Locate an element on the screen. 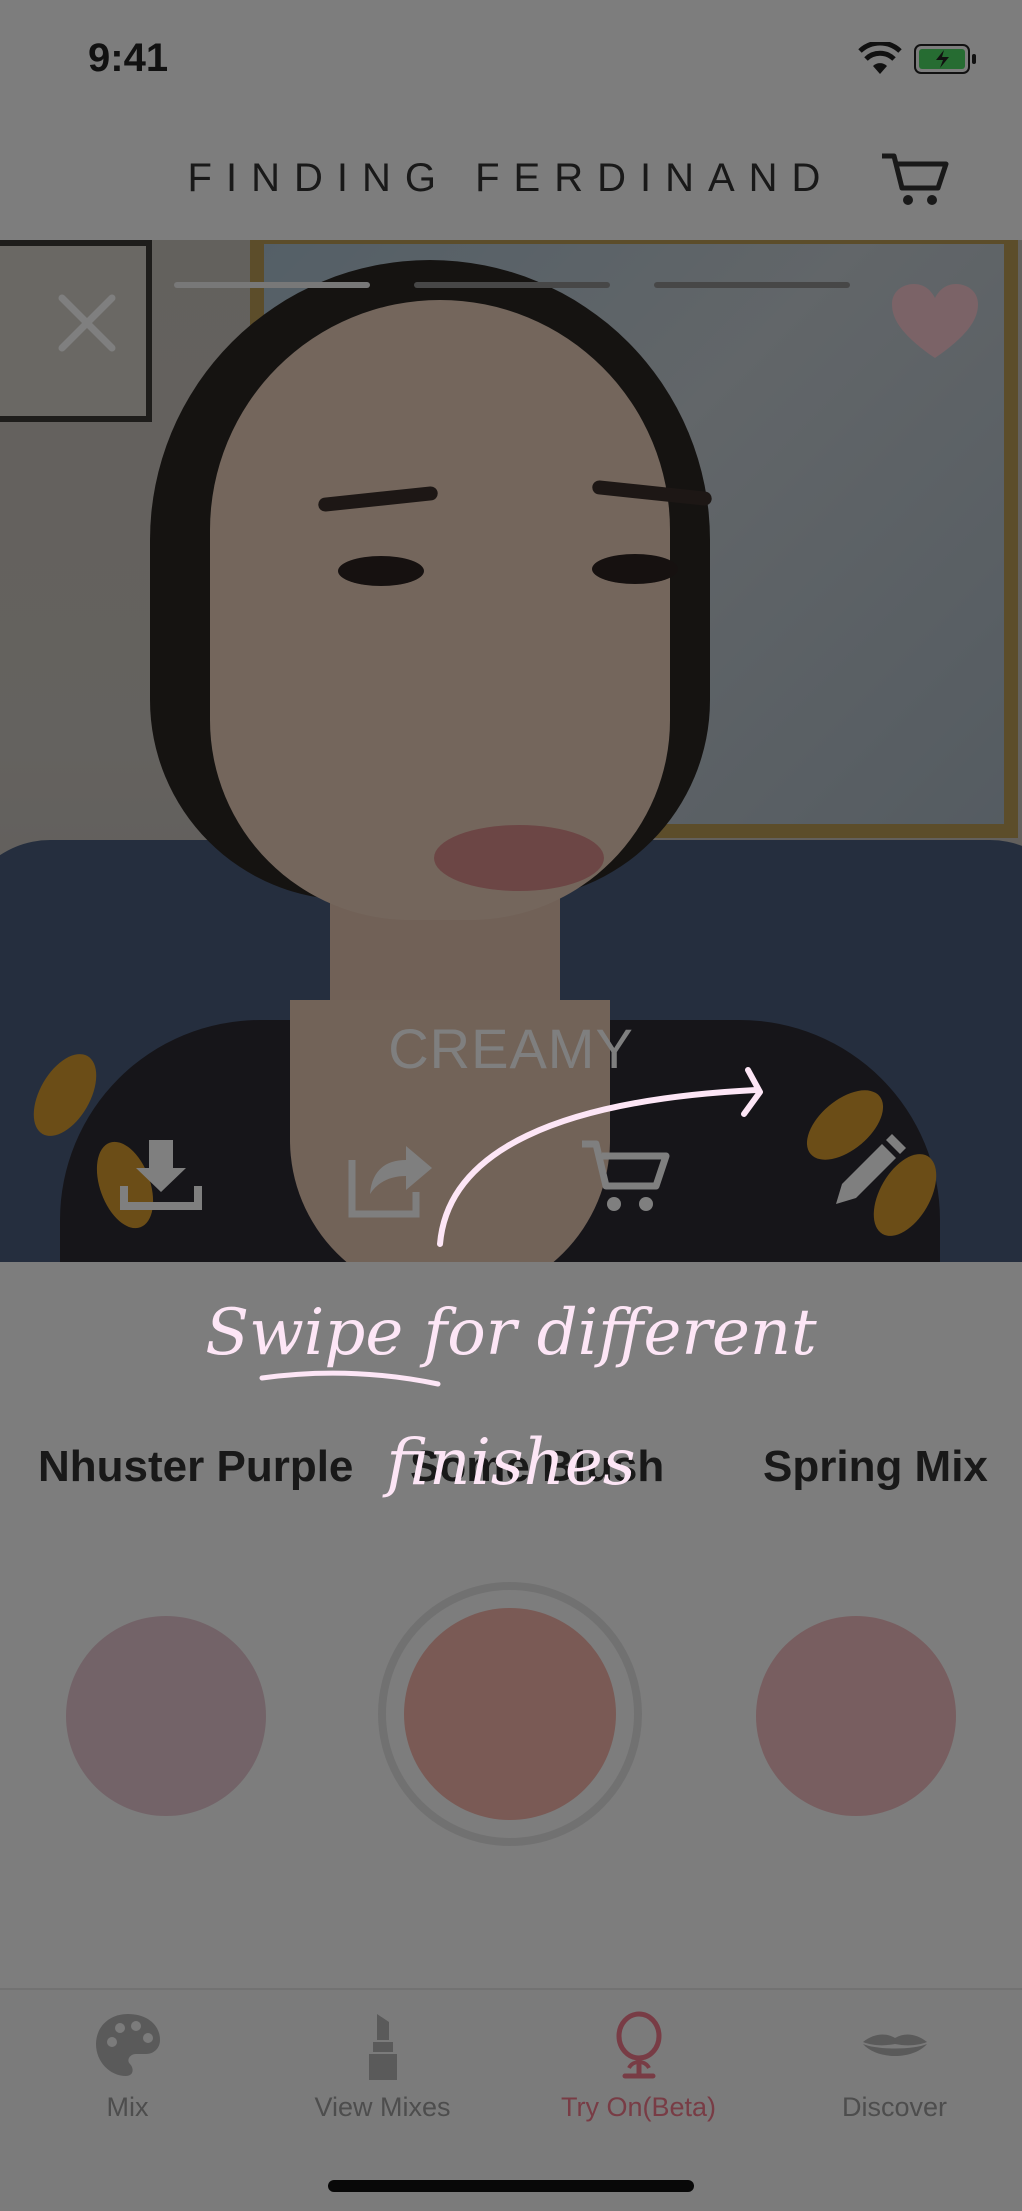 This screenshot has width=1022, height=2211. swipe-hint-line1: Swipe for different is located at coordinates (511, 1333).